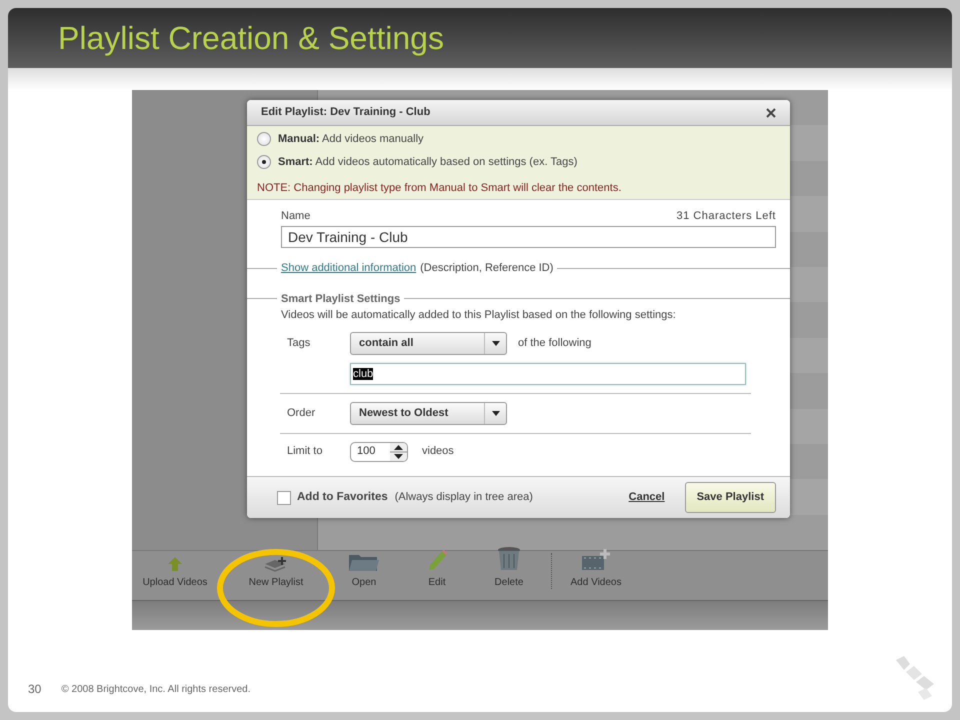 Image resolution: width=960 pixels, height=720 pixels. Describe the element at coordinates (509, 568) in the screenshot. I see `toolbar-button: Delete` at that location.